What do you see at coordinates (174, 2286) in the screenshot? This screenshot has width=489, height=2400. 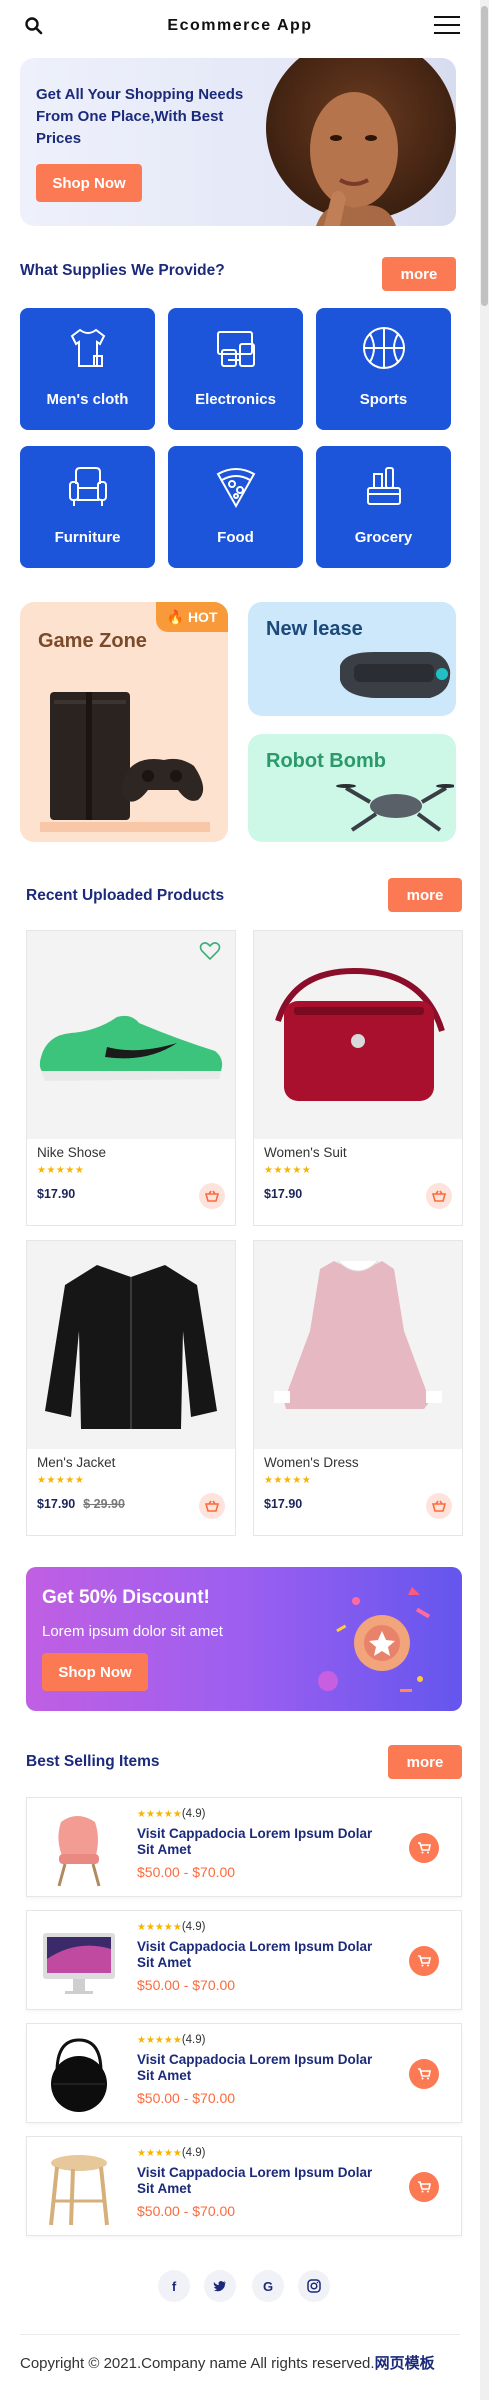 I see `facebook-icon: f` at bounding box center [174, 2286].